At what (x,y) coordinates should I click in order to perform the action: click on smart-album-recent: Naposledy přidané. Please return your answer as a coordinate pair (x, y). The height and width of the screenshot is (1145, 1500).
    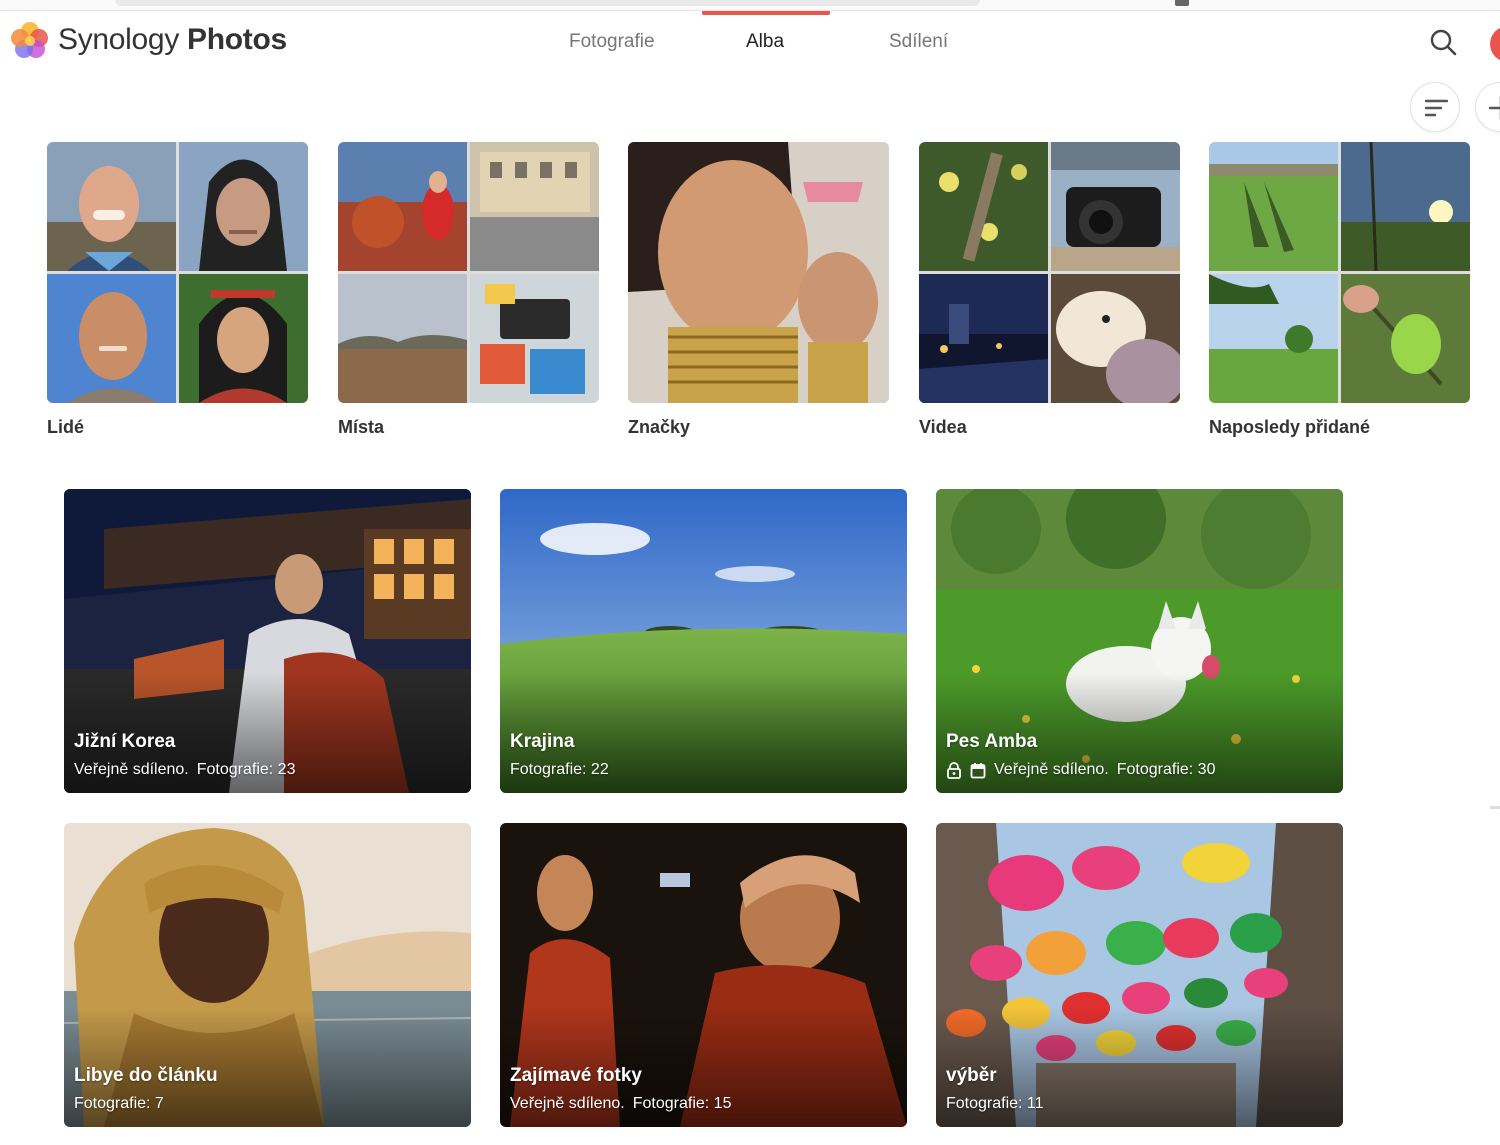
    Looking at the image, I should click on (1340, 290).